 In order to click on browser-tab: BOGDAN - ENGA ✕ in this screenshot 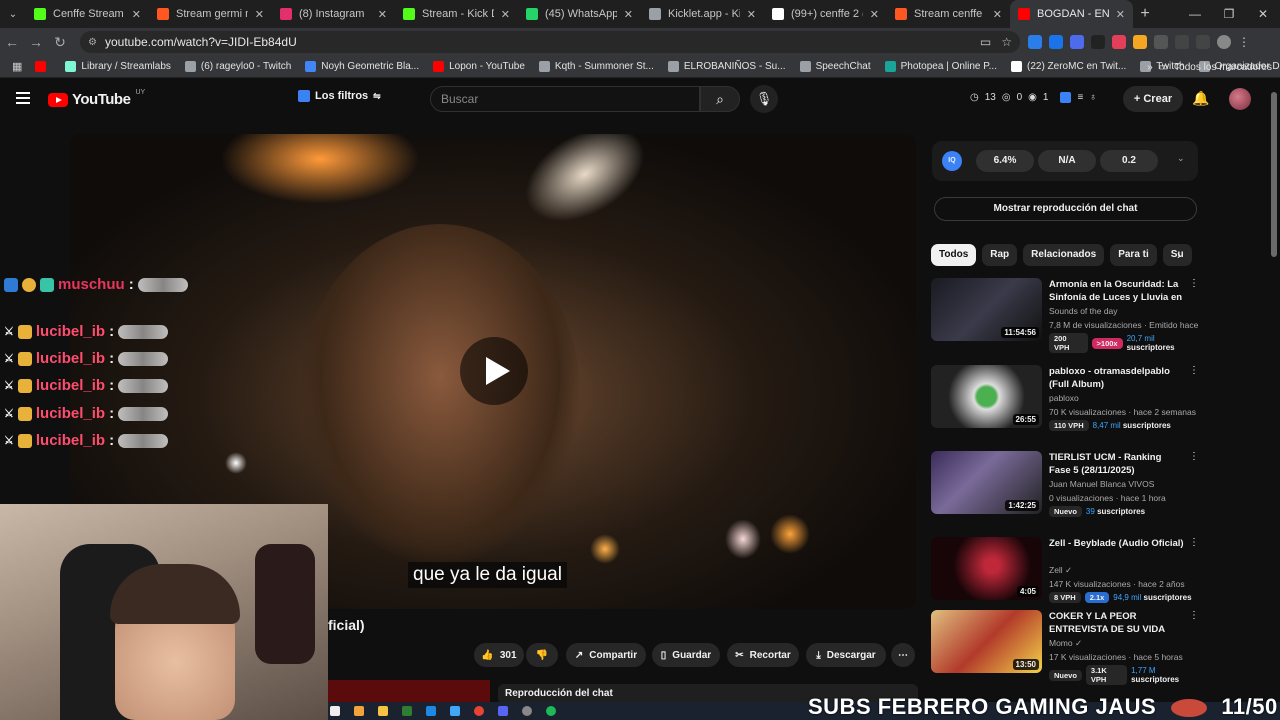, I will do `click(1071, 14)`.